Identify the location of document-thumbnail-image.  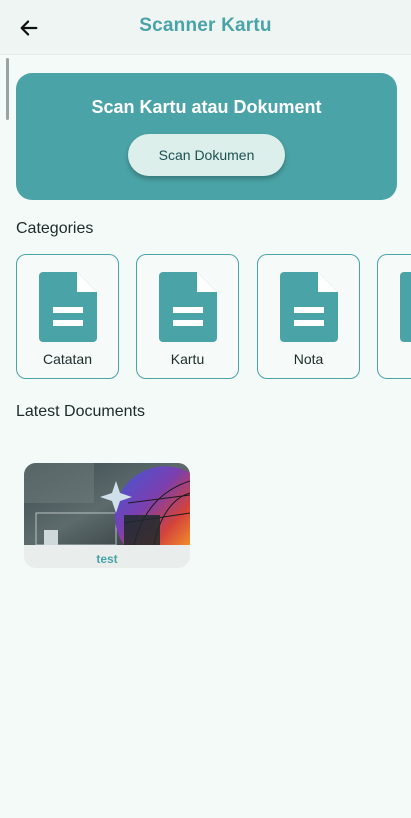
(107, 504).